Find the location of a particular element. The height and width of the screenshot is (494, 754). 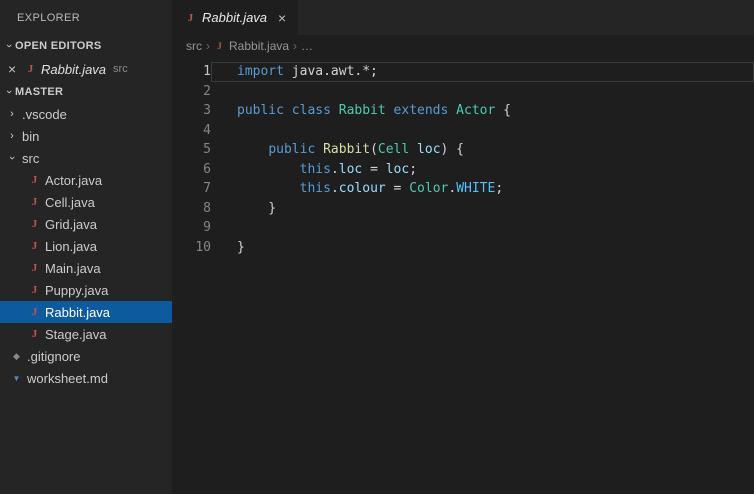

code-line-text: public class Rabbit extends Actor { is located at coordinates (482, 111).